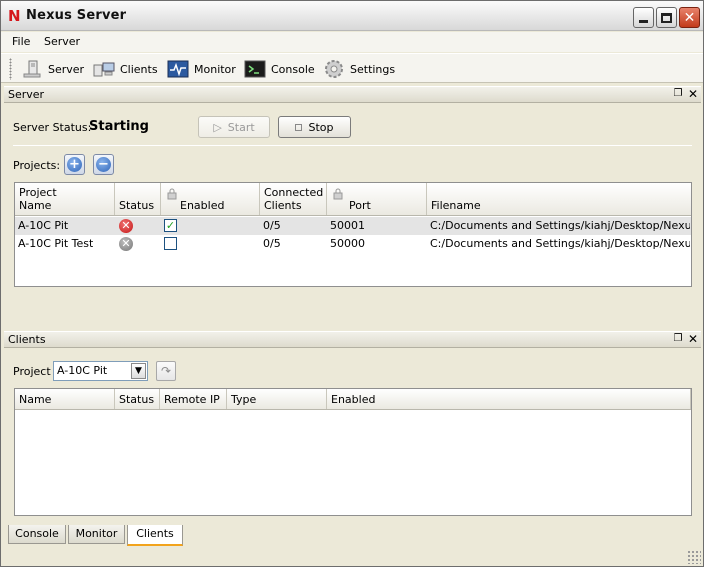  Describe the element at coordinates (299, 127) in the screenshot. I see `stop-icon` at that location.